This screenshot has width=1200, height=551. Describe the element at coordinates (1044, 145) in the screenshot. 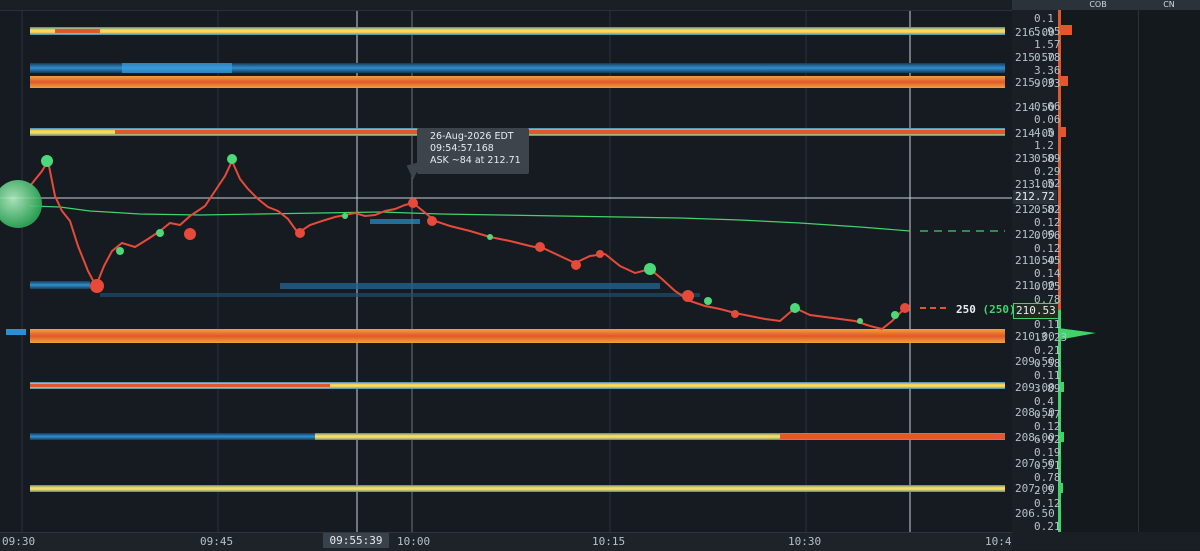

I see `cob-value: 1.2` at that location.